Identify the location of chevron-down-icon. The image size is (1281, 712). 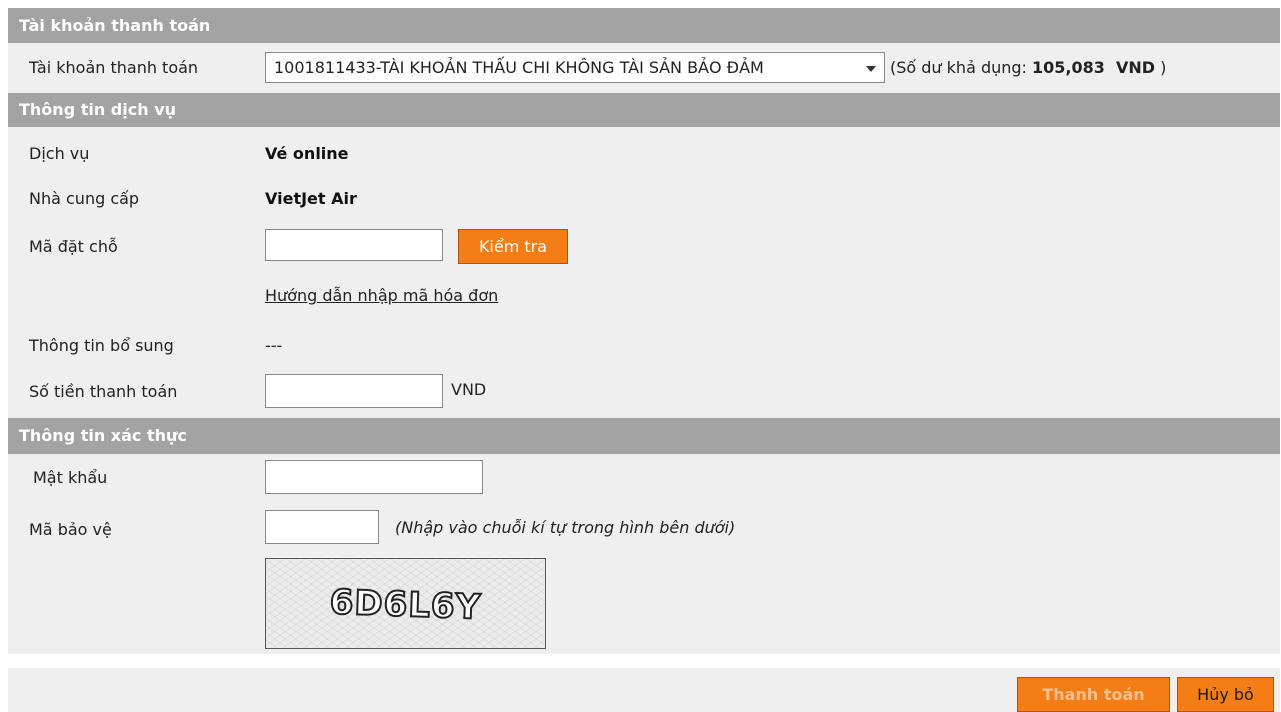
(871, 69).